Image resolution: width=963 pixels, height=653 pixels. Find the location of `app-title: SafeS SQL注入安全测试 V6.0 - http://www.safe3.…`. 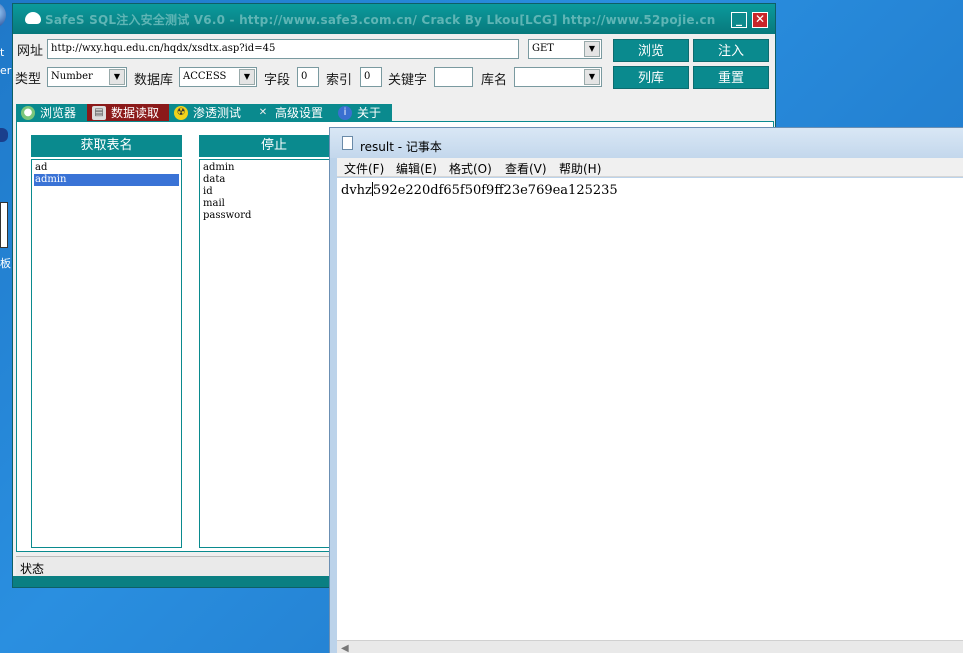

app-title: SafeS SQL注入安全测试 V6.0 - http://www.safe3.… is located at coordinates (380, 20).